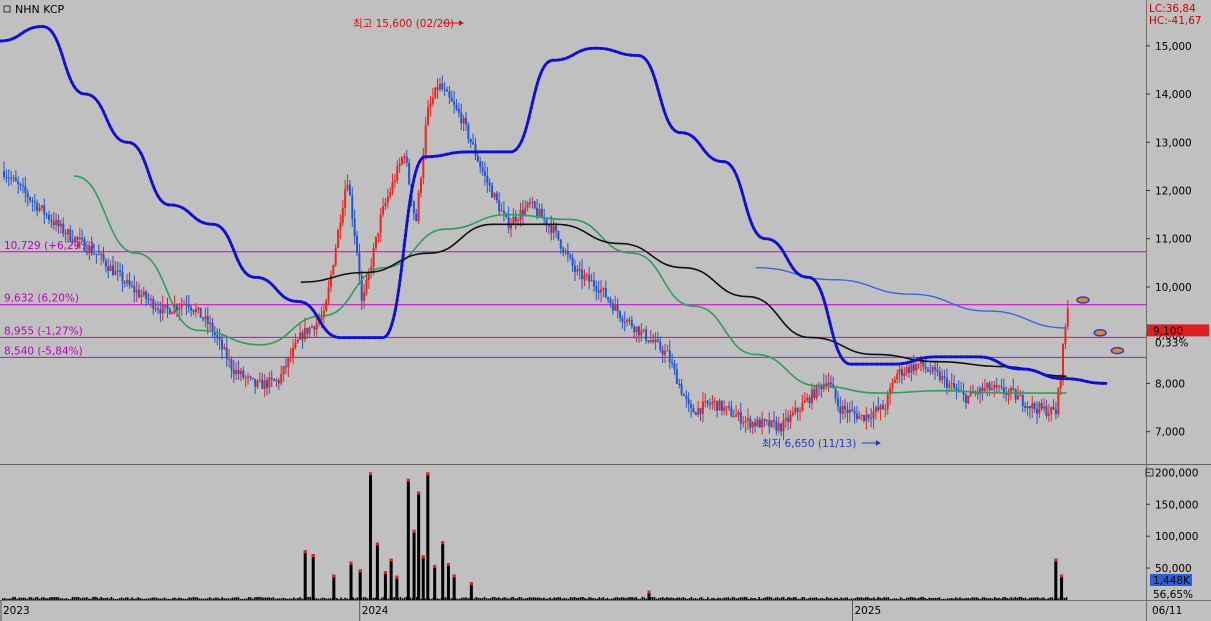 The width and height of the screenshot is (1211, 621). What do you see at coordinates (1168, 331) in the screenshot?
I see `current-price-label: 9,100` at bounding box center [1168, 331].